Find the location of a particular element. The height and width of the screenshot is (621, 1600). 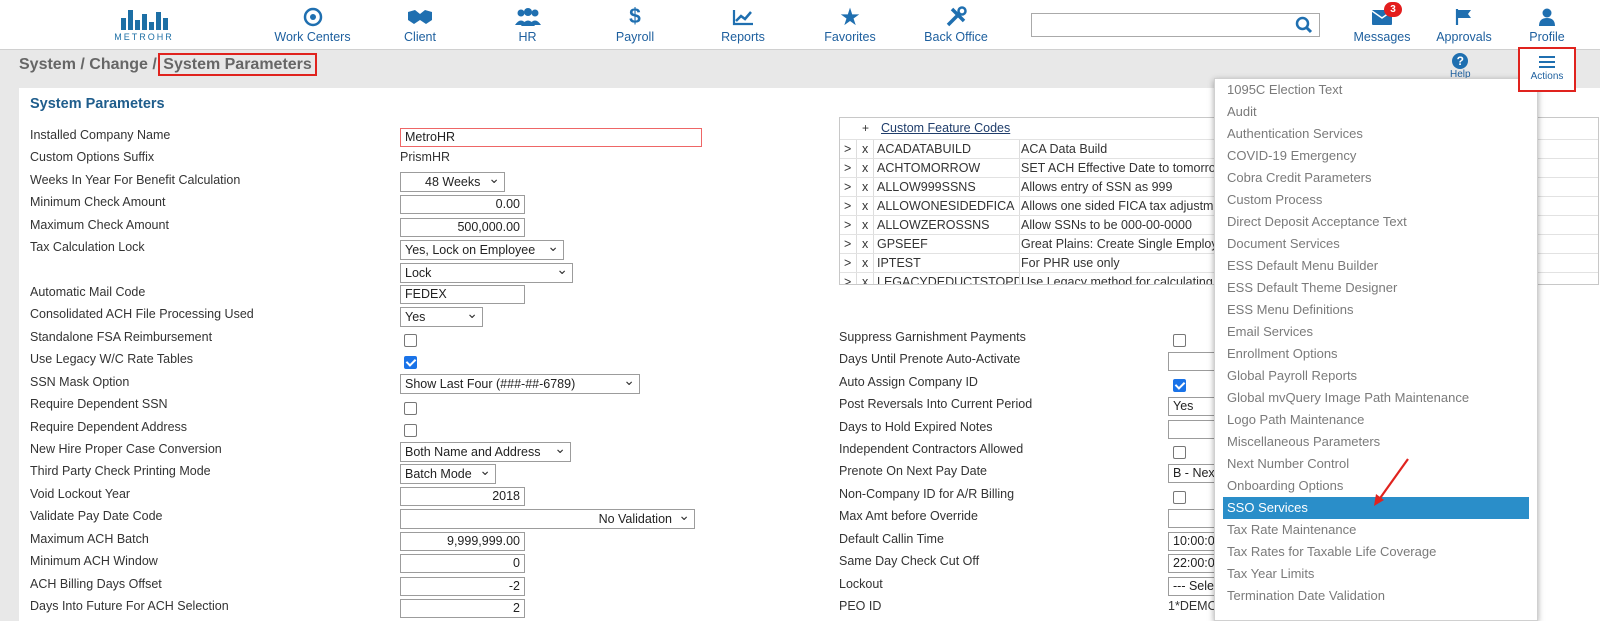

menu-item: 1095C Election Text is located at coordinates (1377, 90).